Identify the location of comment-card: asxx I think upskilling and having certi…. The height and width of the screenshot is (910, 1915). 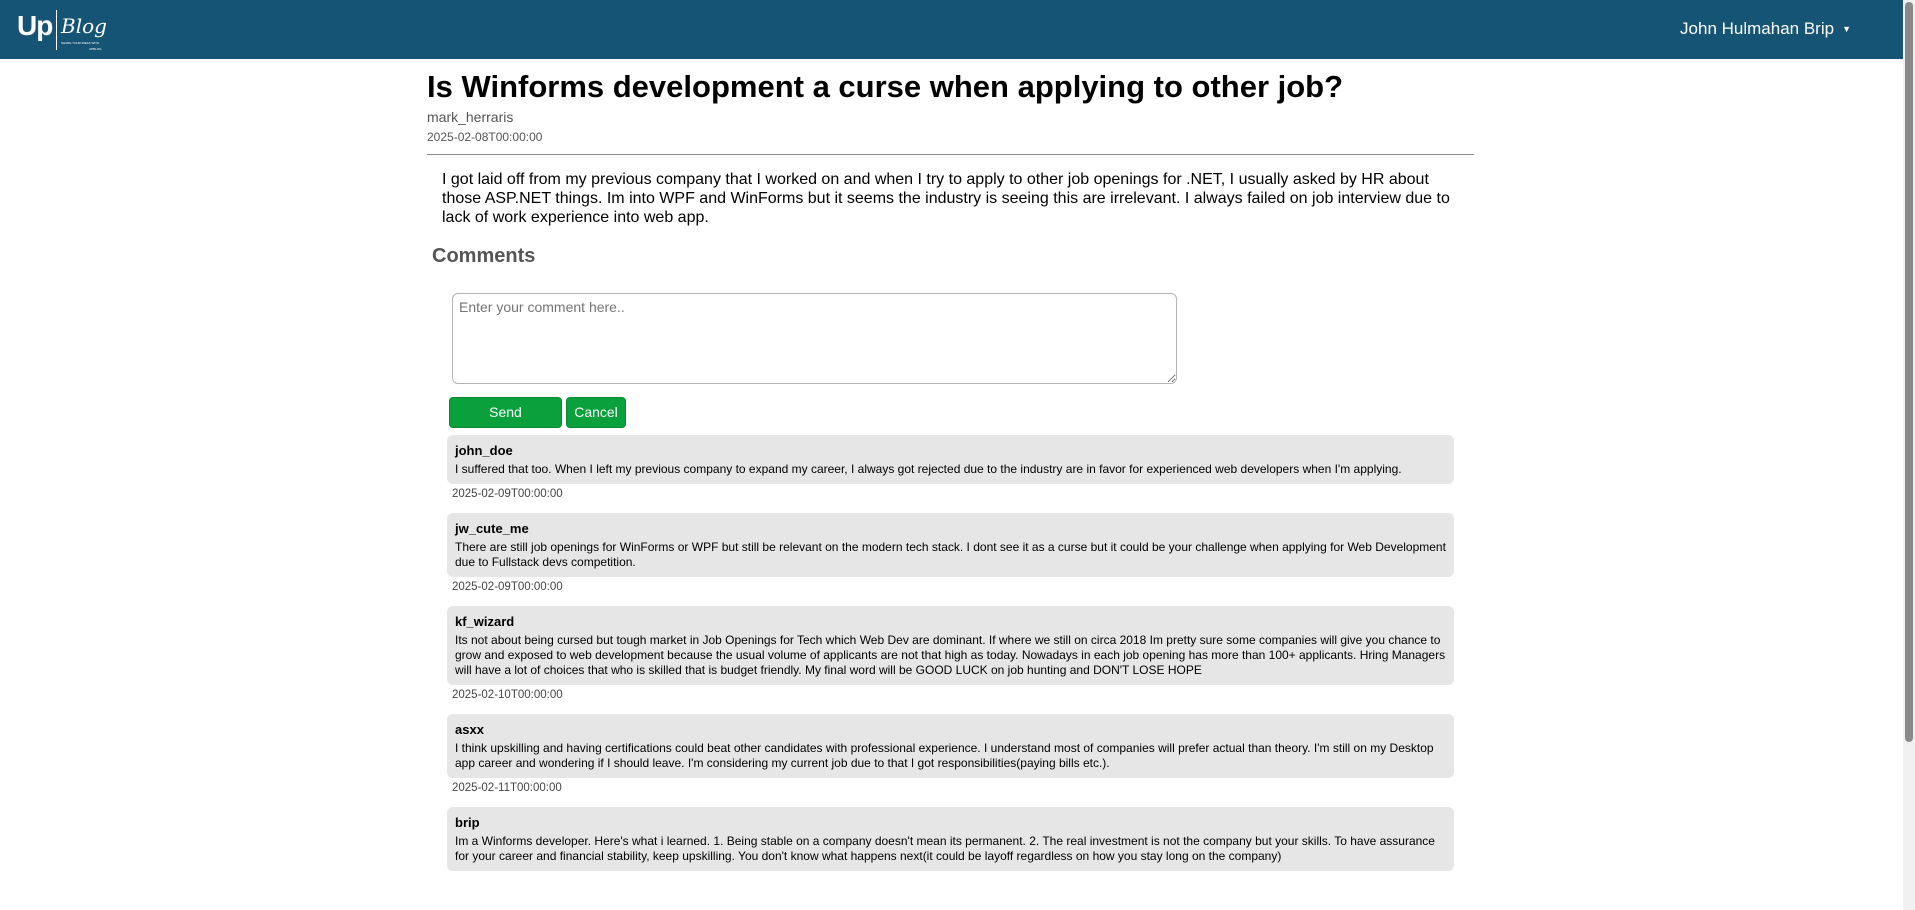
(950, 746).